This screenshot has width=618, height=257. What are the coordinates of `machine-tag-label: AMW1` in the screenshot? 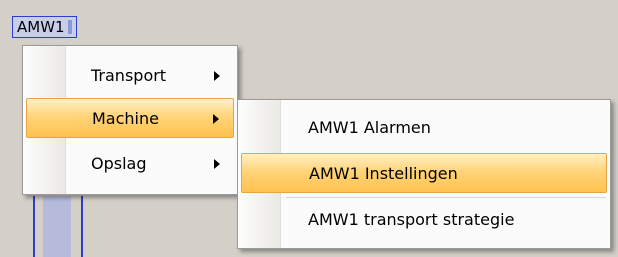 It's located at (41, 27).